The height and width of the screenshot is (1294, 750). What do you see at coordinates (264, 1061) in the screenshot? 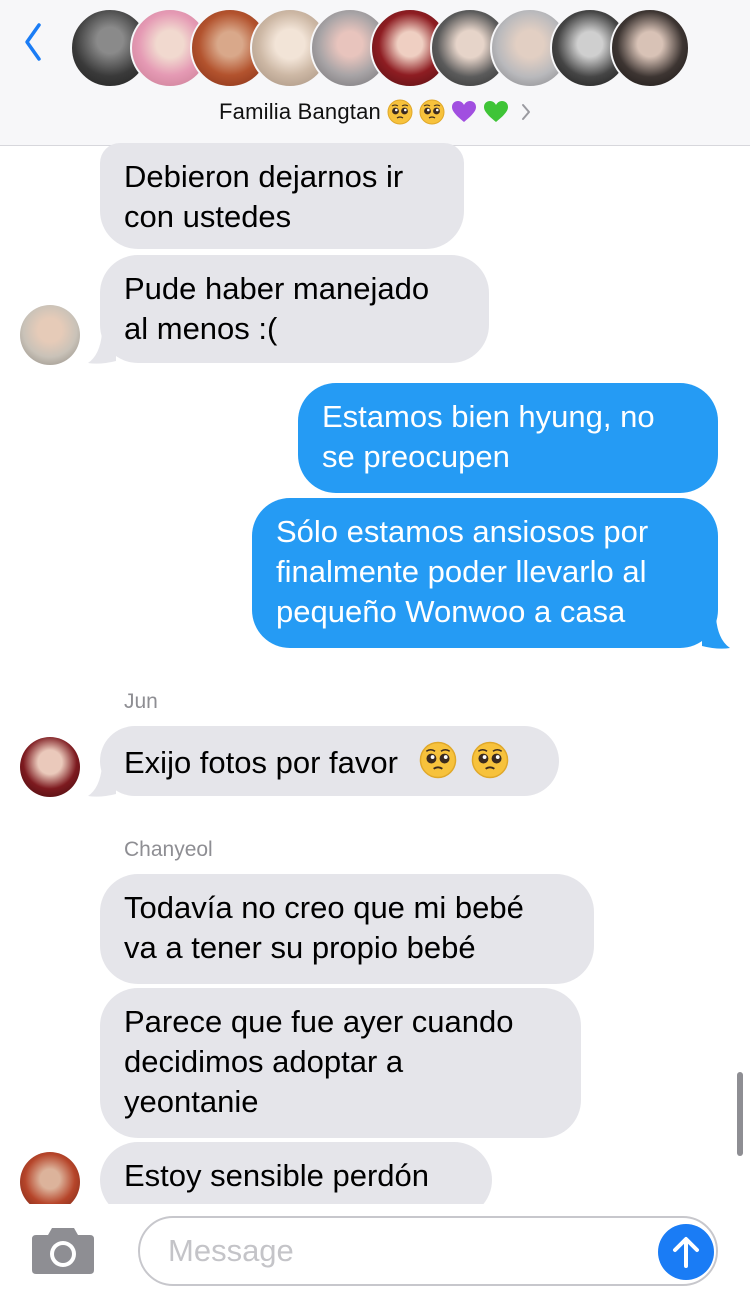
I see `message-line: decidimos adoptar a` at bounding box center [264, 1061].